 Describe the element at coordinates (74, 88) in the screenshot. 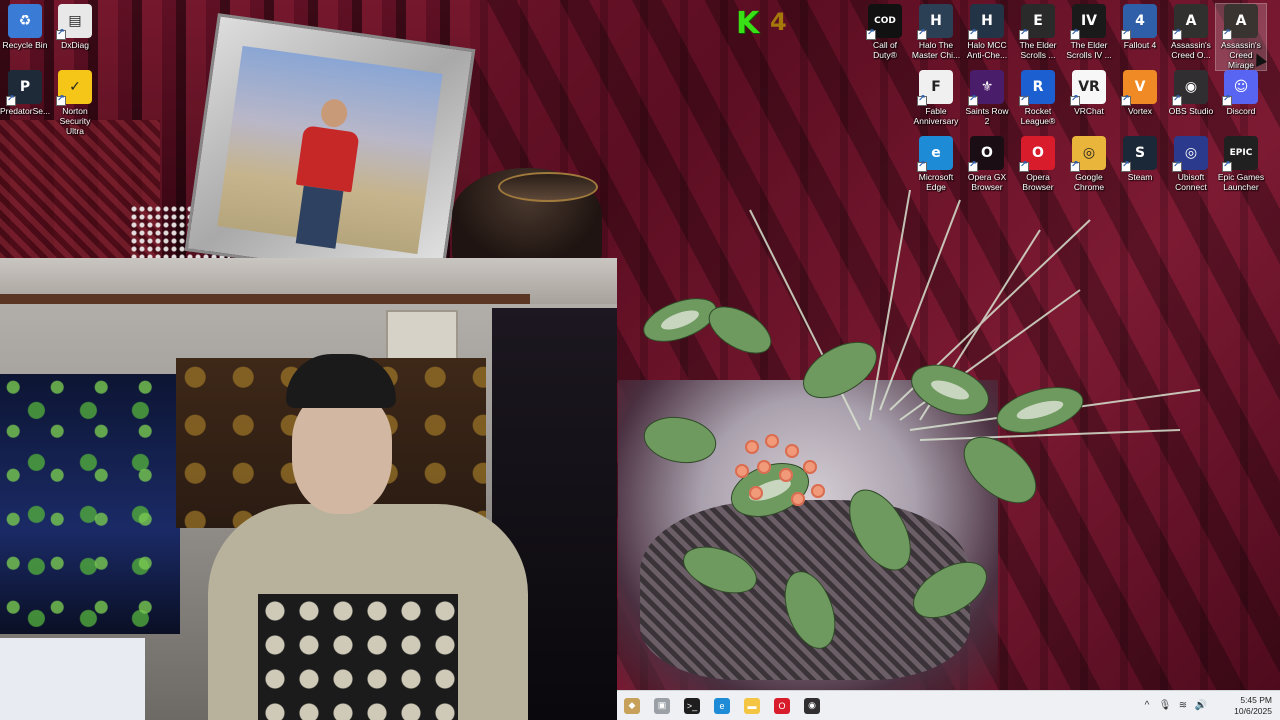

I see `norton-icon: ✓` at that location.